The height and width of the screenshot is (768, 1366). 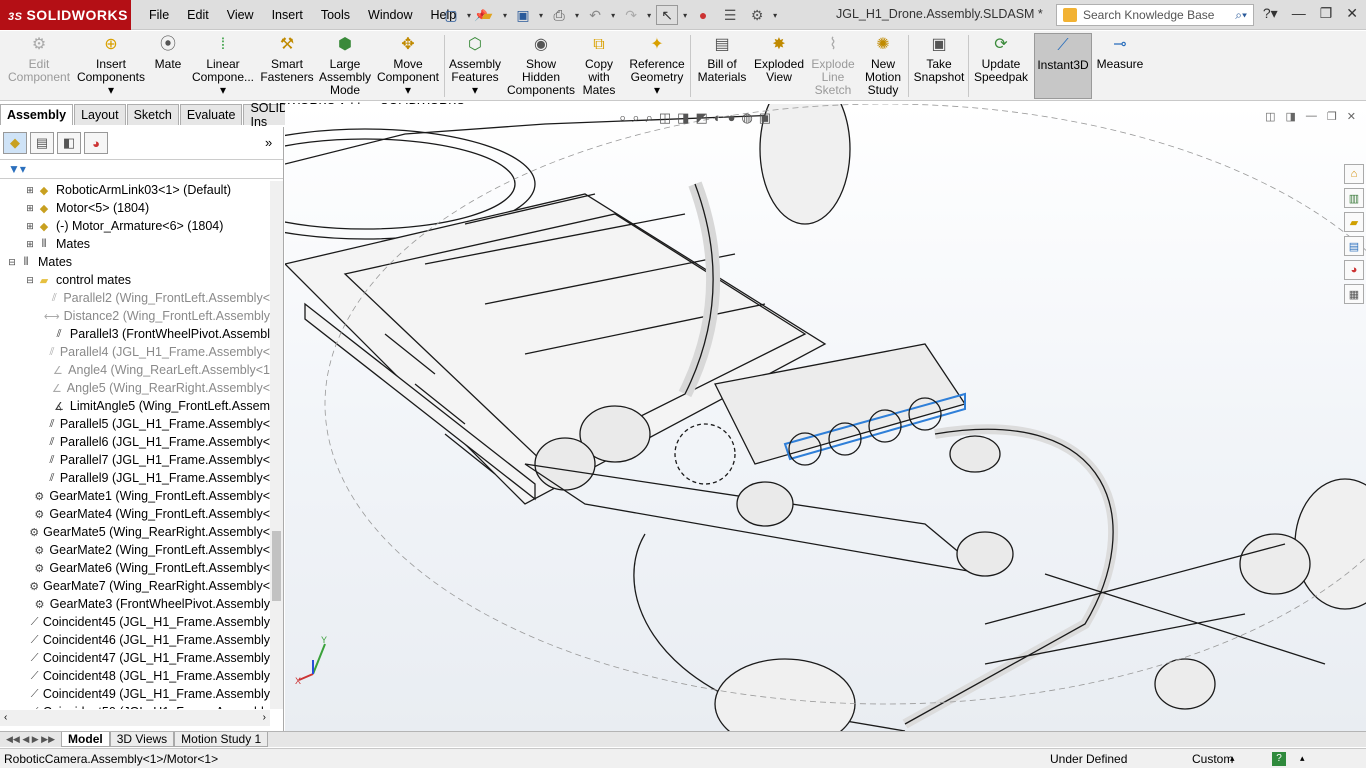 What do you see at coordinates (1354, 174) in the screenshot?
I see `solidworks-resources-icon: ⌂` at bounding box center [1354, 174].